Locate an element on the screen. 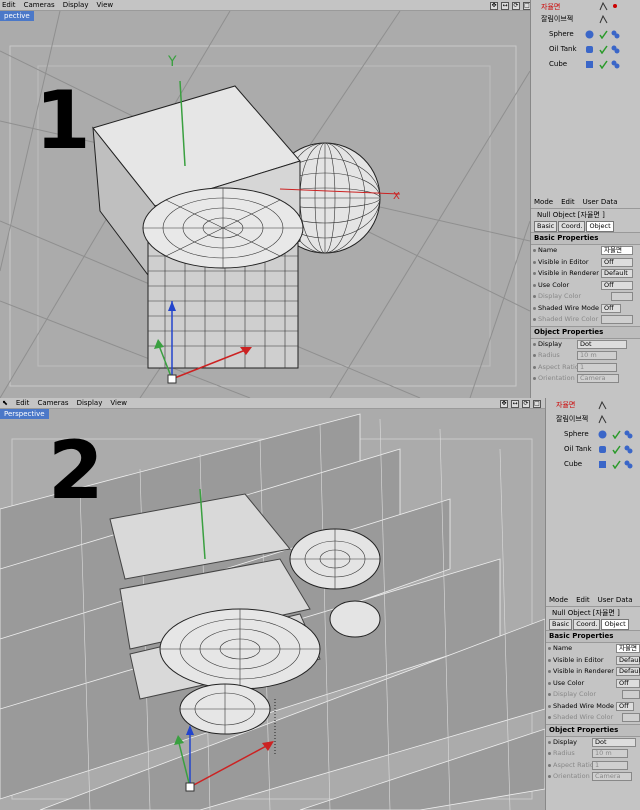 The height and width of the screenshot is (810, 640). prop-visible-renderer: Visible in RendererDefault is located at coordinates (593, 672).